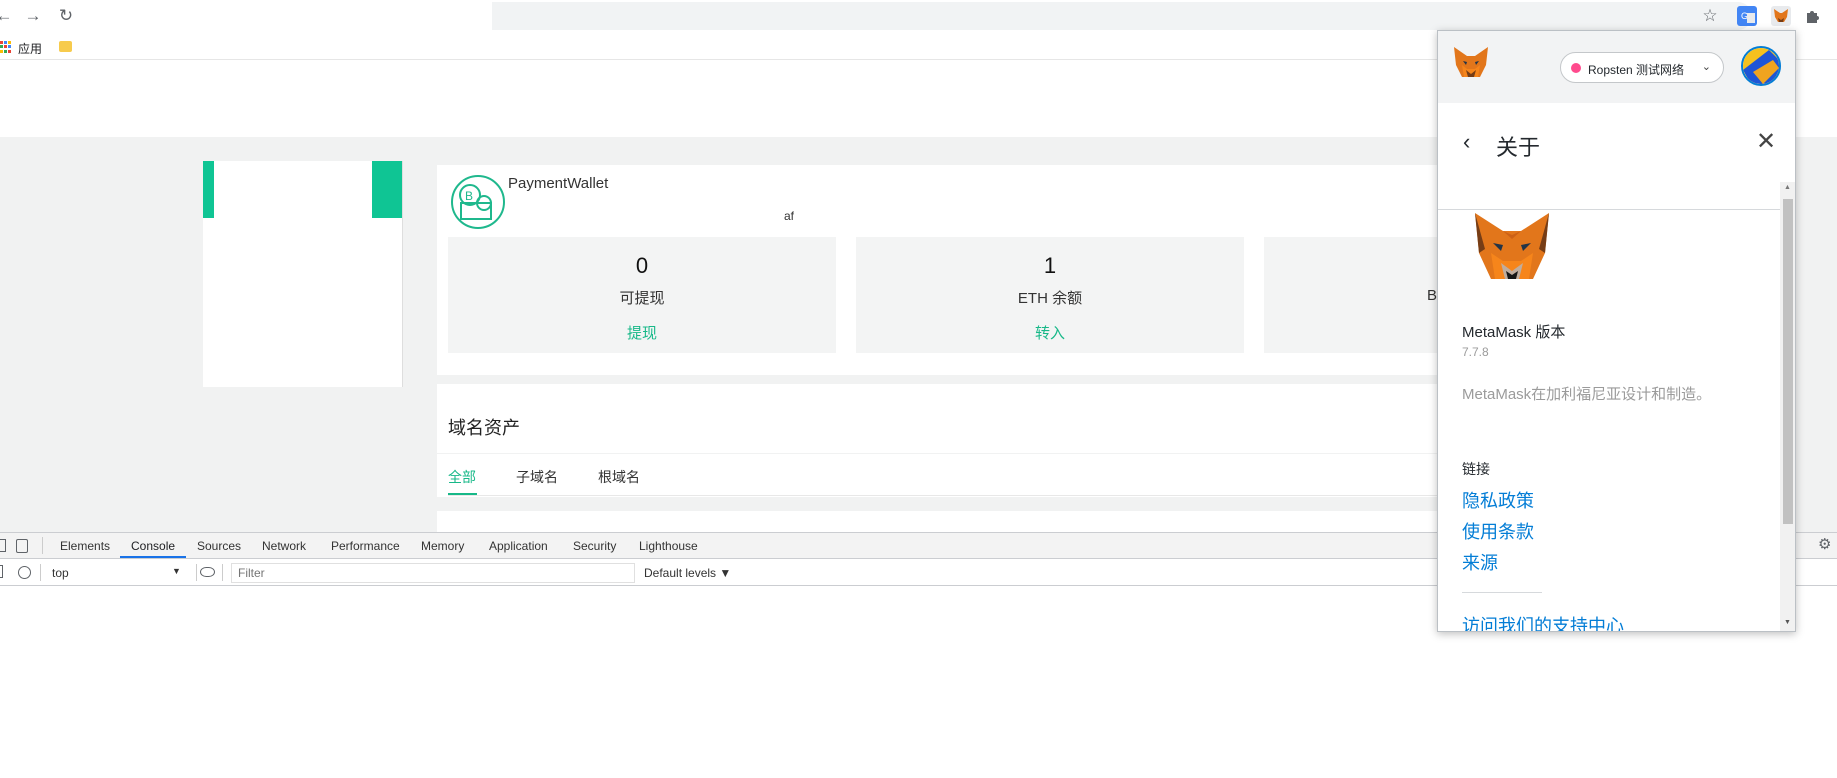 The image size is (1837, 778). Describe the element at coordinates (1787, 622) in the screenshot. I see `scroll-down-arrow-icon: ▼` at that location.